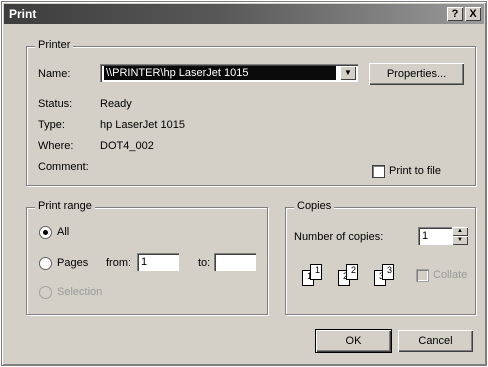 This screenshot has width=488, height=367. I want to click on ok-button: OK, so click(353, 341).